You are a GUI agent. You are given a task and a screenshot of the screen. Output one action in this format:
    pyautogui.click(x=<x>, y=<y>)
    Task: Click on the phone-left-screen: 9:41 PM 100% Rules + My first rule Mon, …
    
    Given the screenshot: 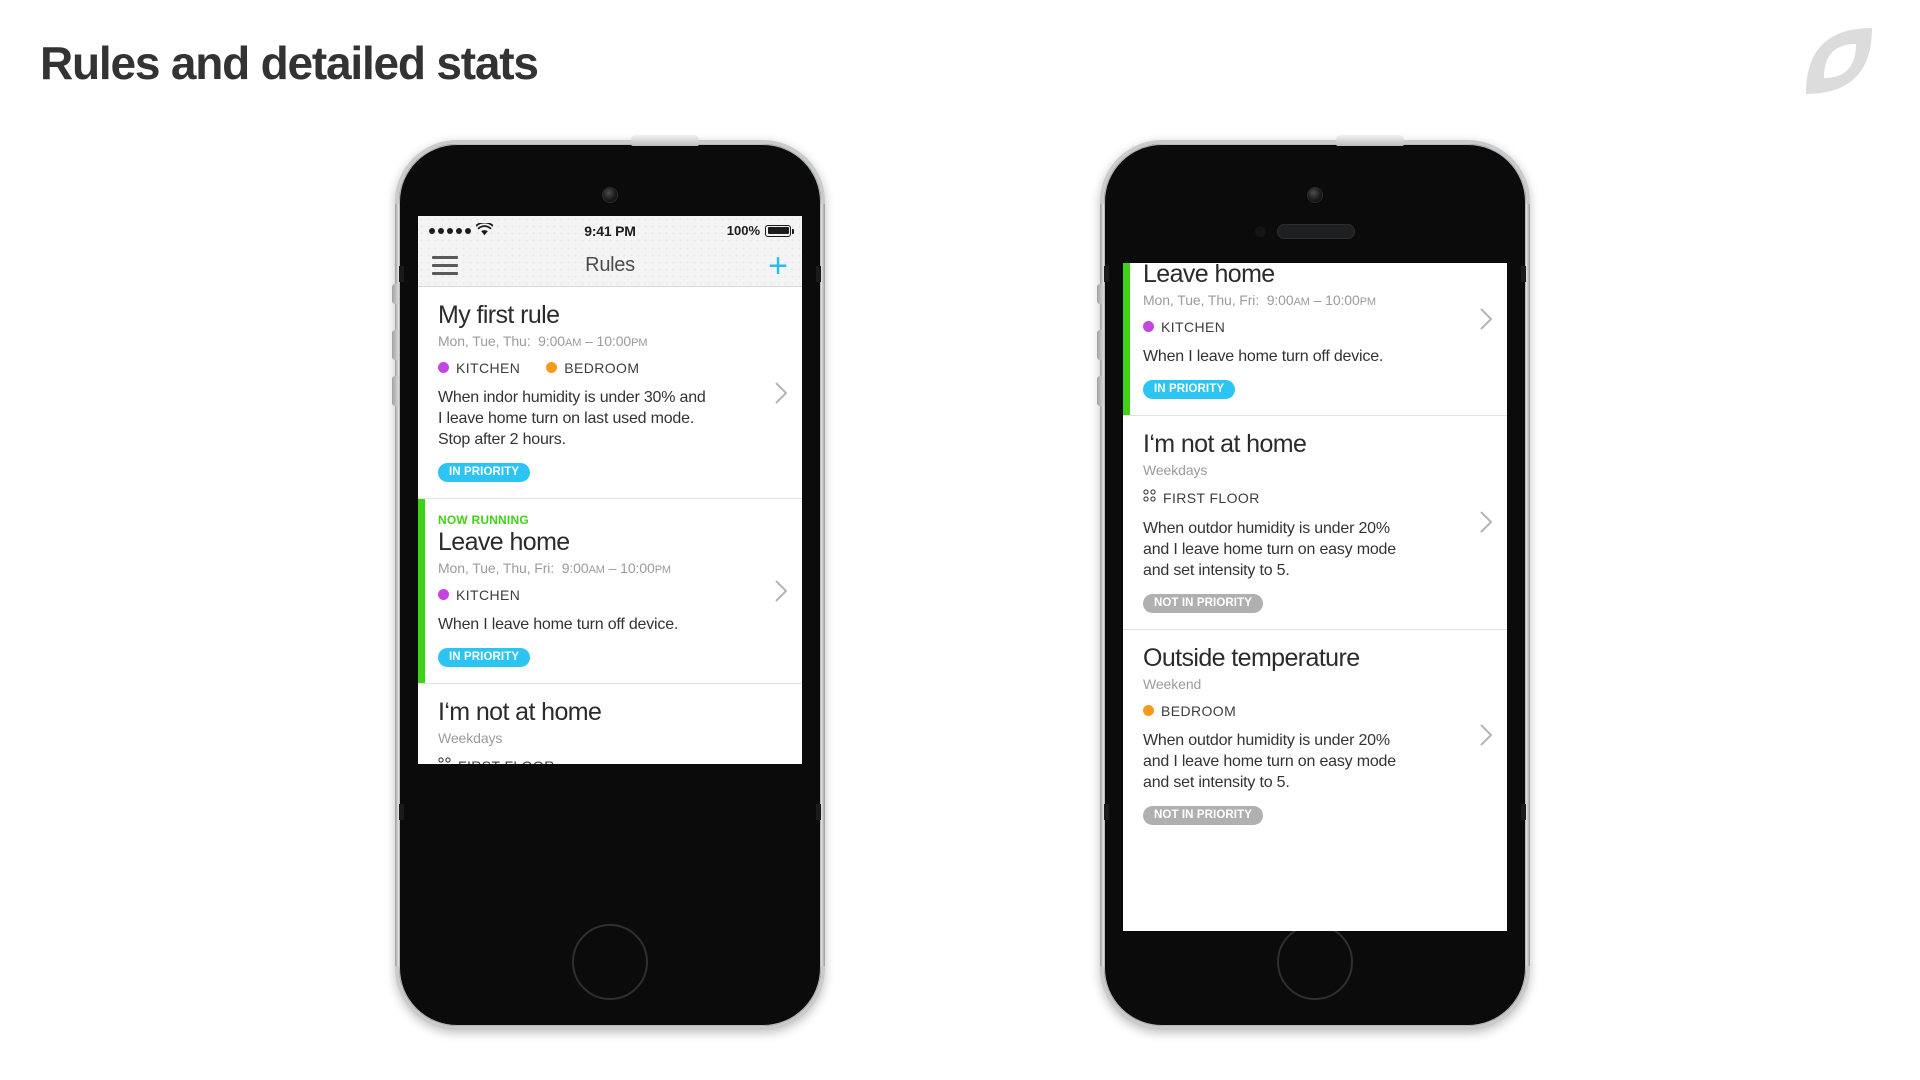 What is the action you would take?
    pyautogui.click(x=610, y=490)
    